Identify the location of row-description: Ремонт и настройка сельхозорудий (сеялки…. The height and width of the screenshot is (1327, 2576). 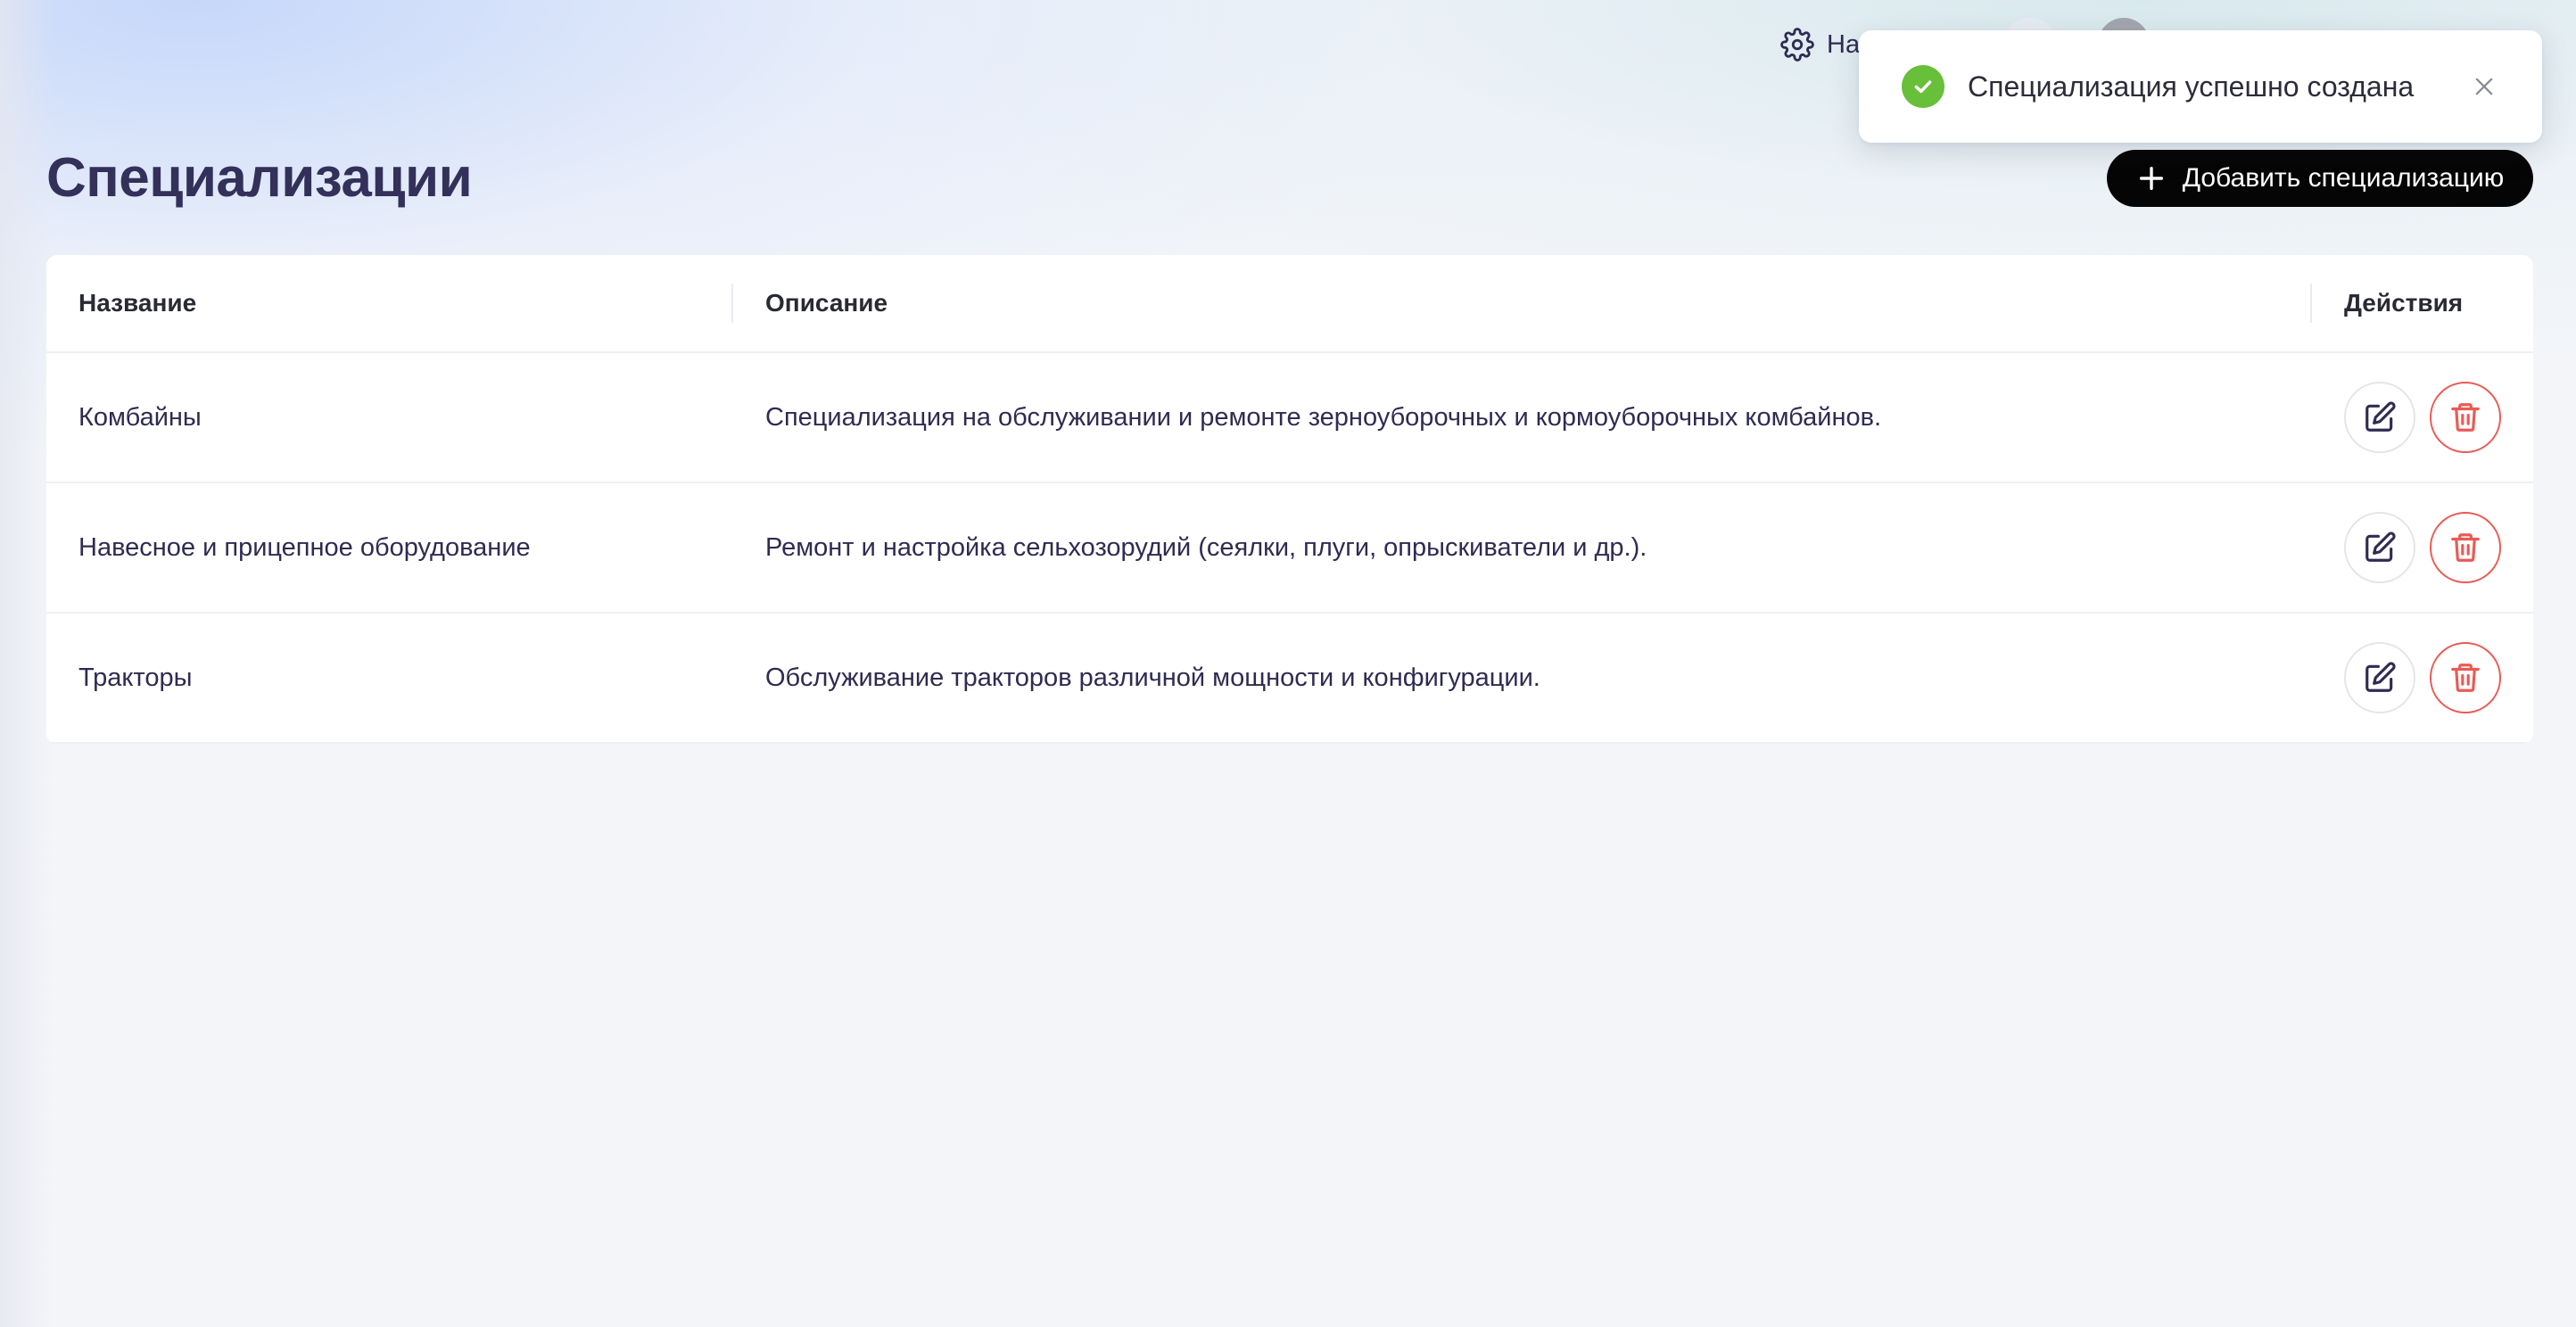
(1206, 547).